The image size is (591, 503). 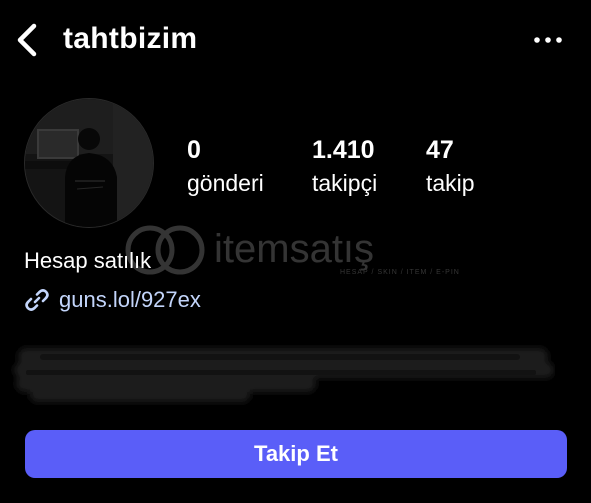 I want to click on avatar-photo, so click(x=89, y=163).